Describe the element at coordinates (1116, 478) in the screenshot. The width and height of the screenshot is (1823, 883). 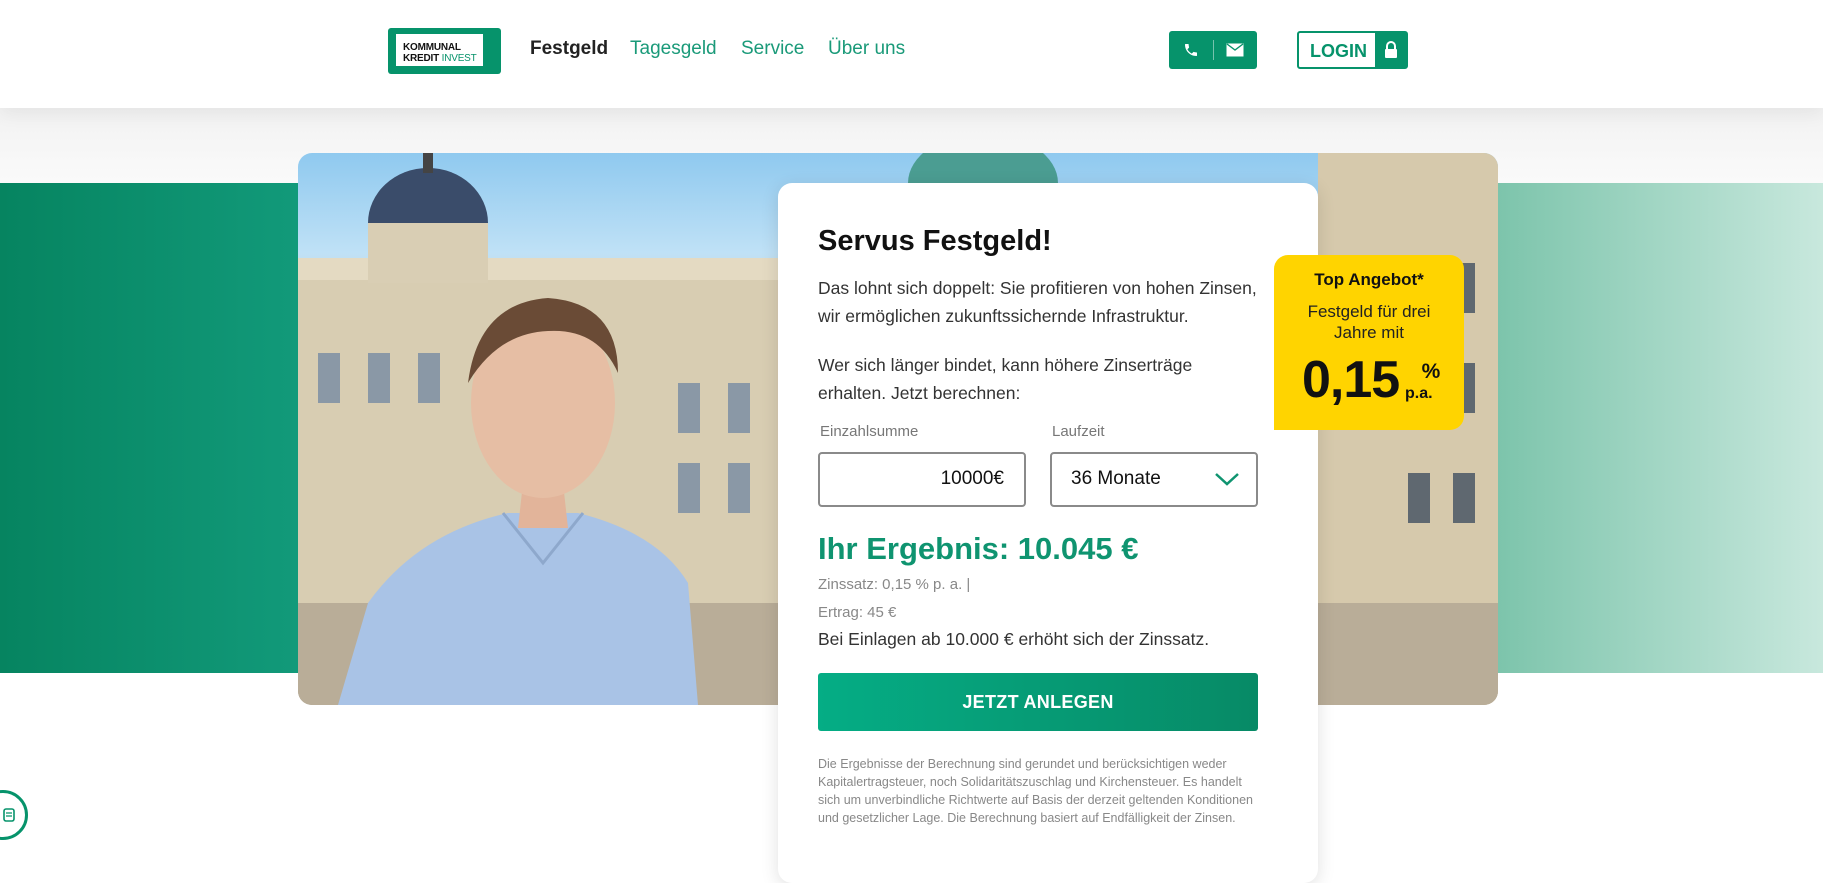
I see `term-value: 36 Monate` at that location.